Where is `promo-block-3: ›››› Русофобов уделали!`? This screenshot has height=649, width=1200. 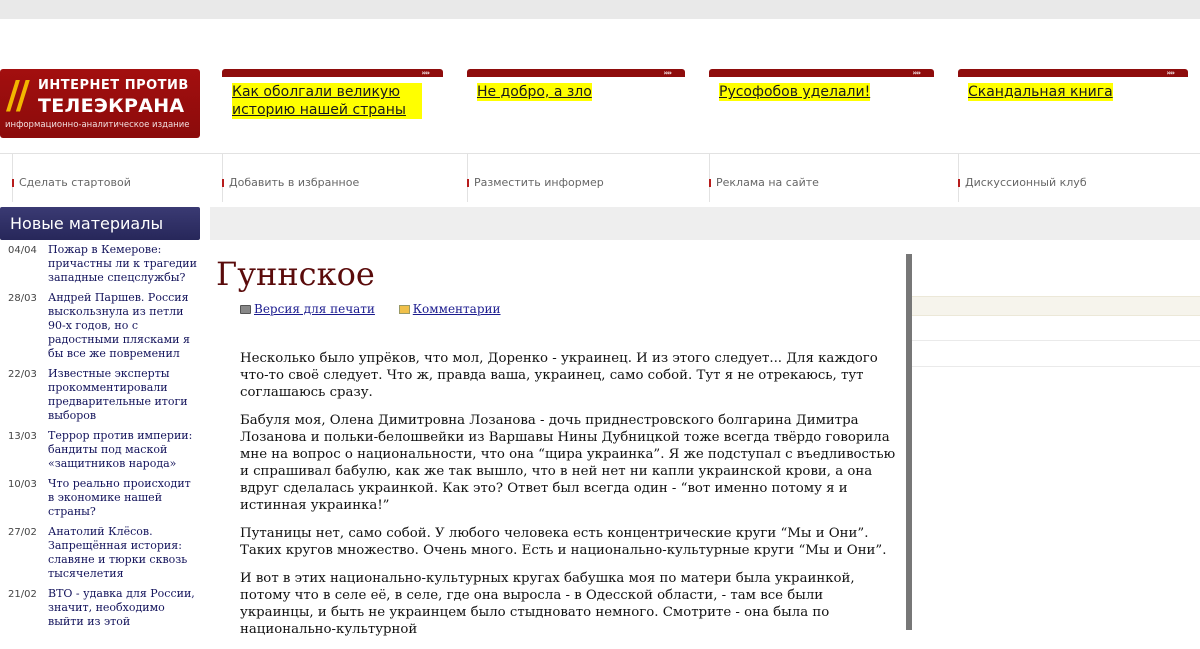
promo-block-3: ›››› Русофобов уделали! is located at coordinates (821, 99).